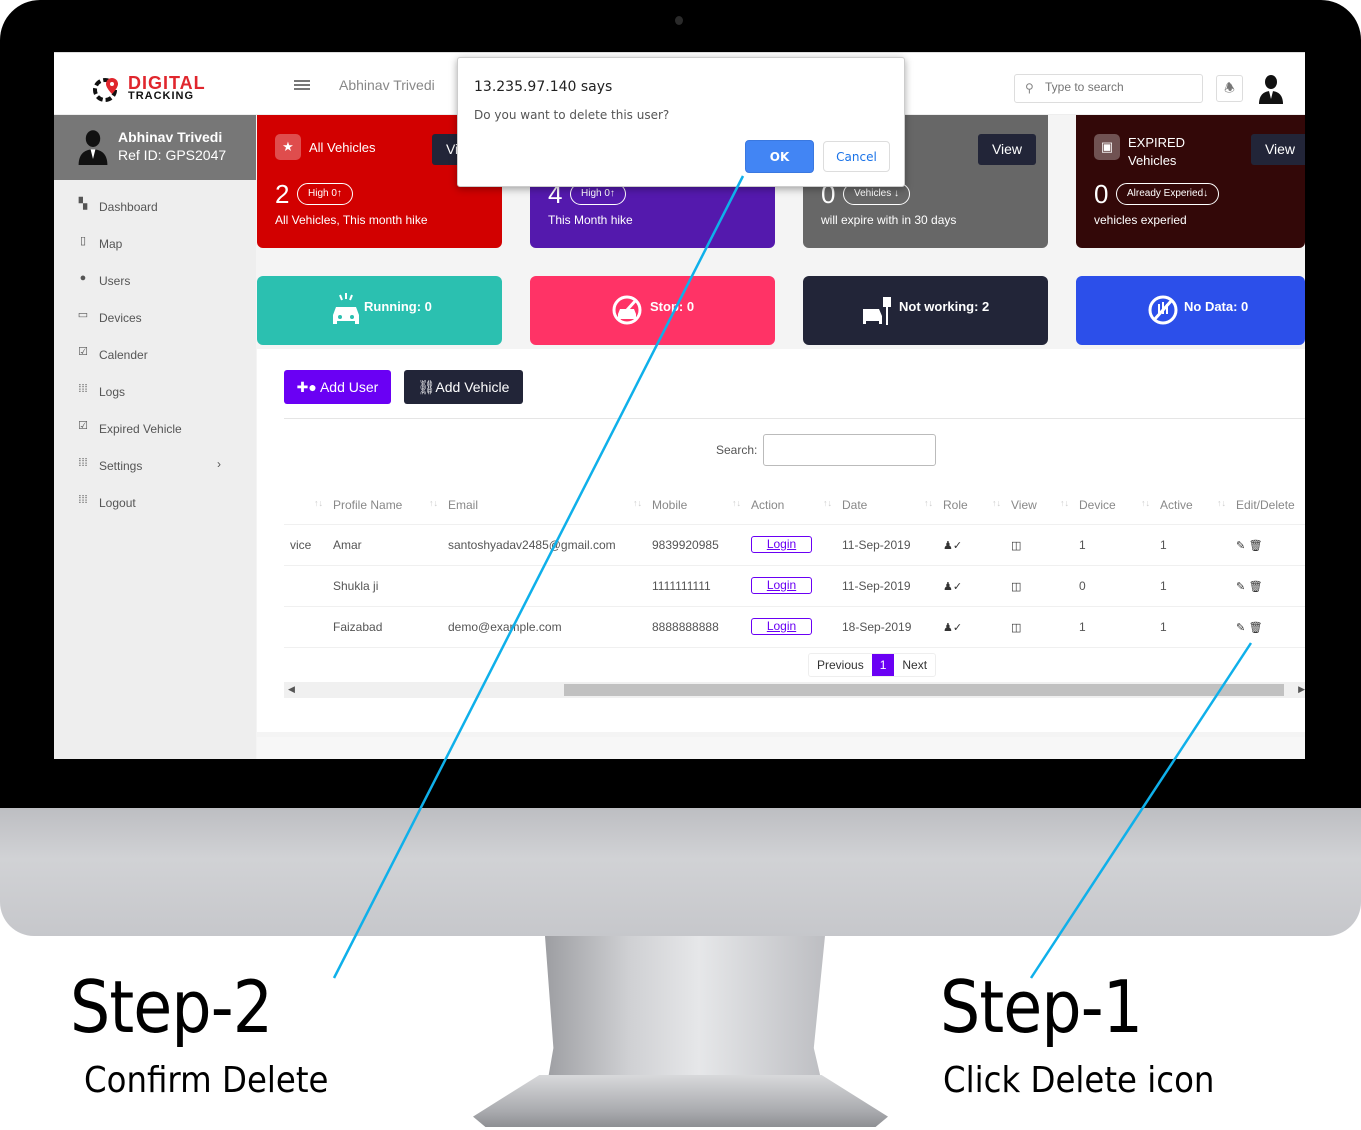 The height and width of the screenshot is (1130, 1361). Describe the element at coordinates (886, 627) in the screenshot. I see `cell-date: 18-Sep-2019` at that location.